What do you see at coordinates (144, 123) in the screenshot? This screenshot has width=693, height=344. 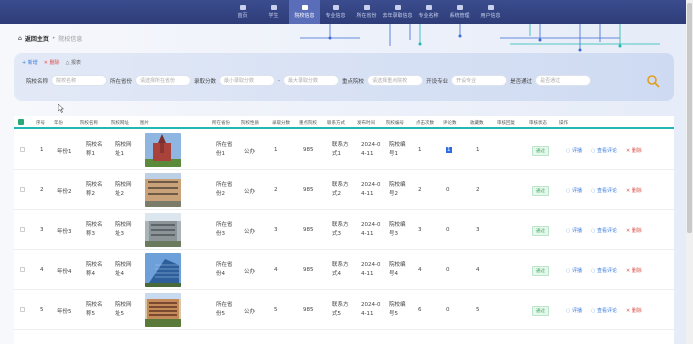 I see `column-header: 图片` at bounding box center [144, 123].